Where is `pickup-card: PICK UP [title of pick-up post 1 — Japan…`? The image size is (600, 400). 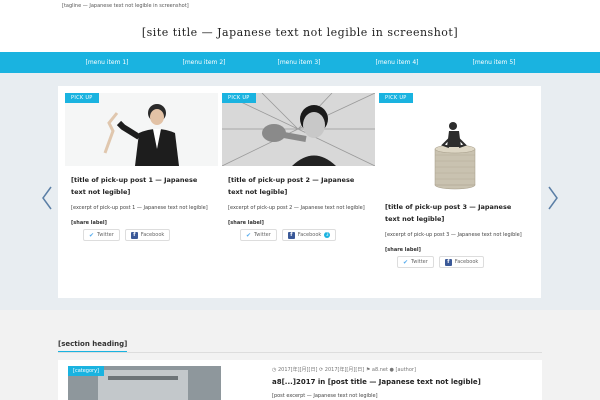 pickup-card: PICK UP [title of pick-up post 1 — Japan… is located at coordinates (141, 167).